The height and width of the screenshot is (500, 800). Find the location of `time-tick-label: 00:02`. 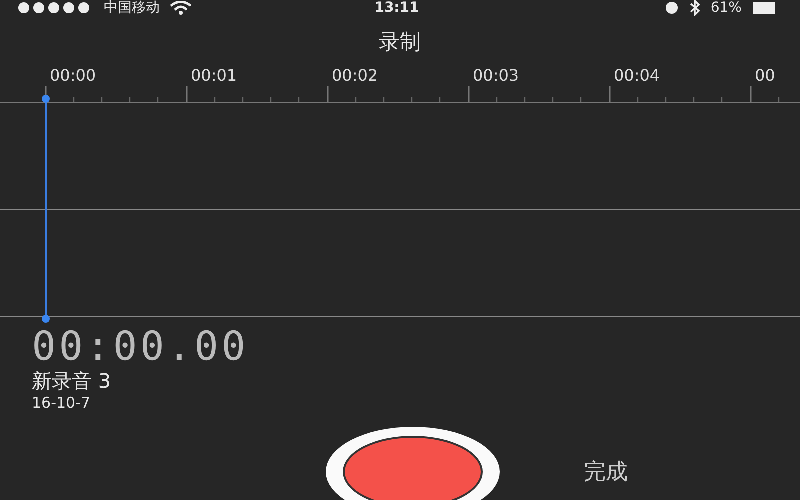

time-tick-label: 00:02 is located at coordinates (355, 75).